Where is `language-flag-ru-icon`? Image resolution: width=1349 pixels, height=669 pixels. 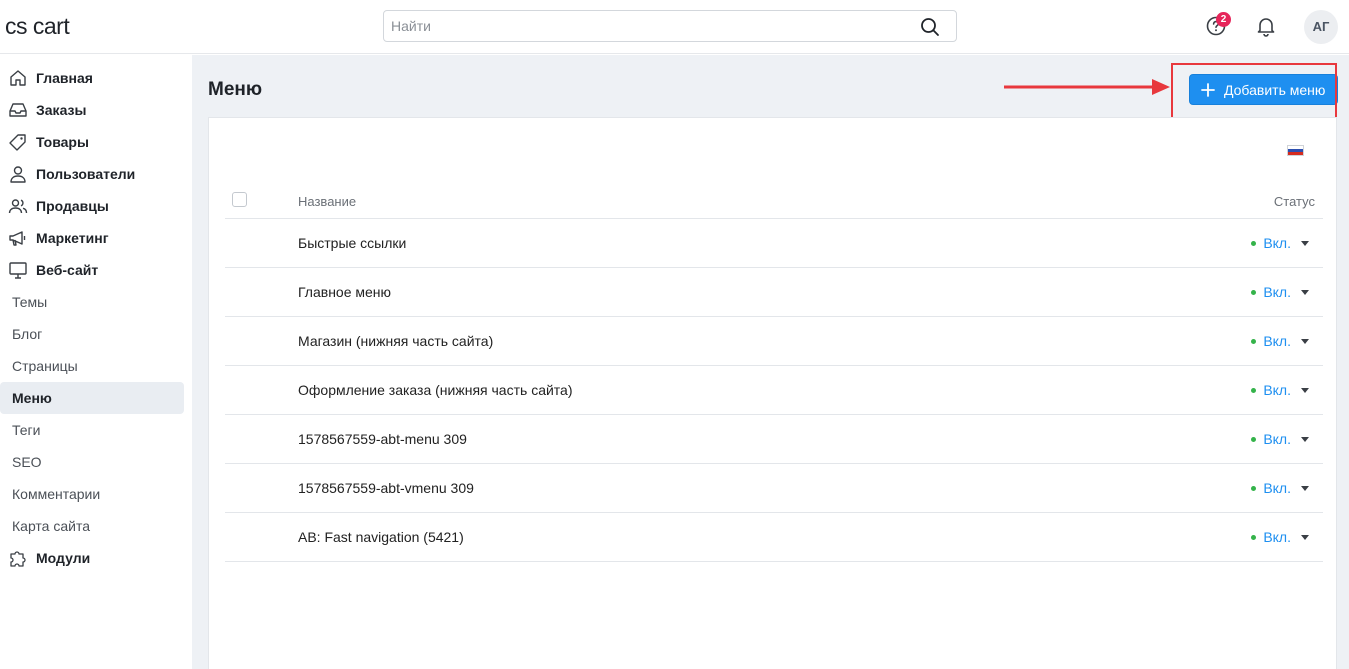 language-flag-ru-icon is located at coordinates (1295, 150).